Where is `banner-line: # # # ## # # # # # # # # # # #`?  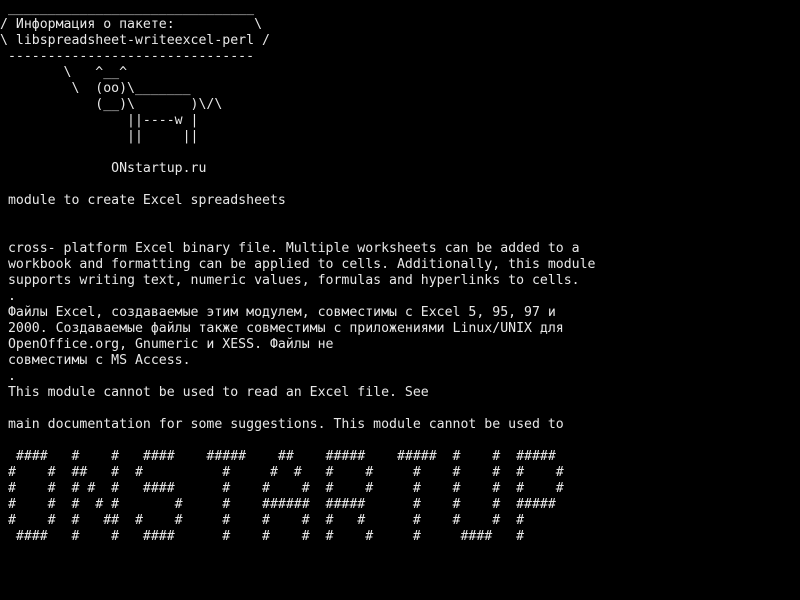
banner-line: # # # ## # # # # # # # # # # # is located at coordinates (262, 520).